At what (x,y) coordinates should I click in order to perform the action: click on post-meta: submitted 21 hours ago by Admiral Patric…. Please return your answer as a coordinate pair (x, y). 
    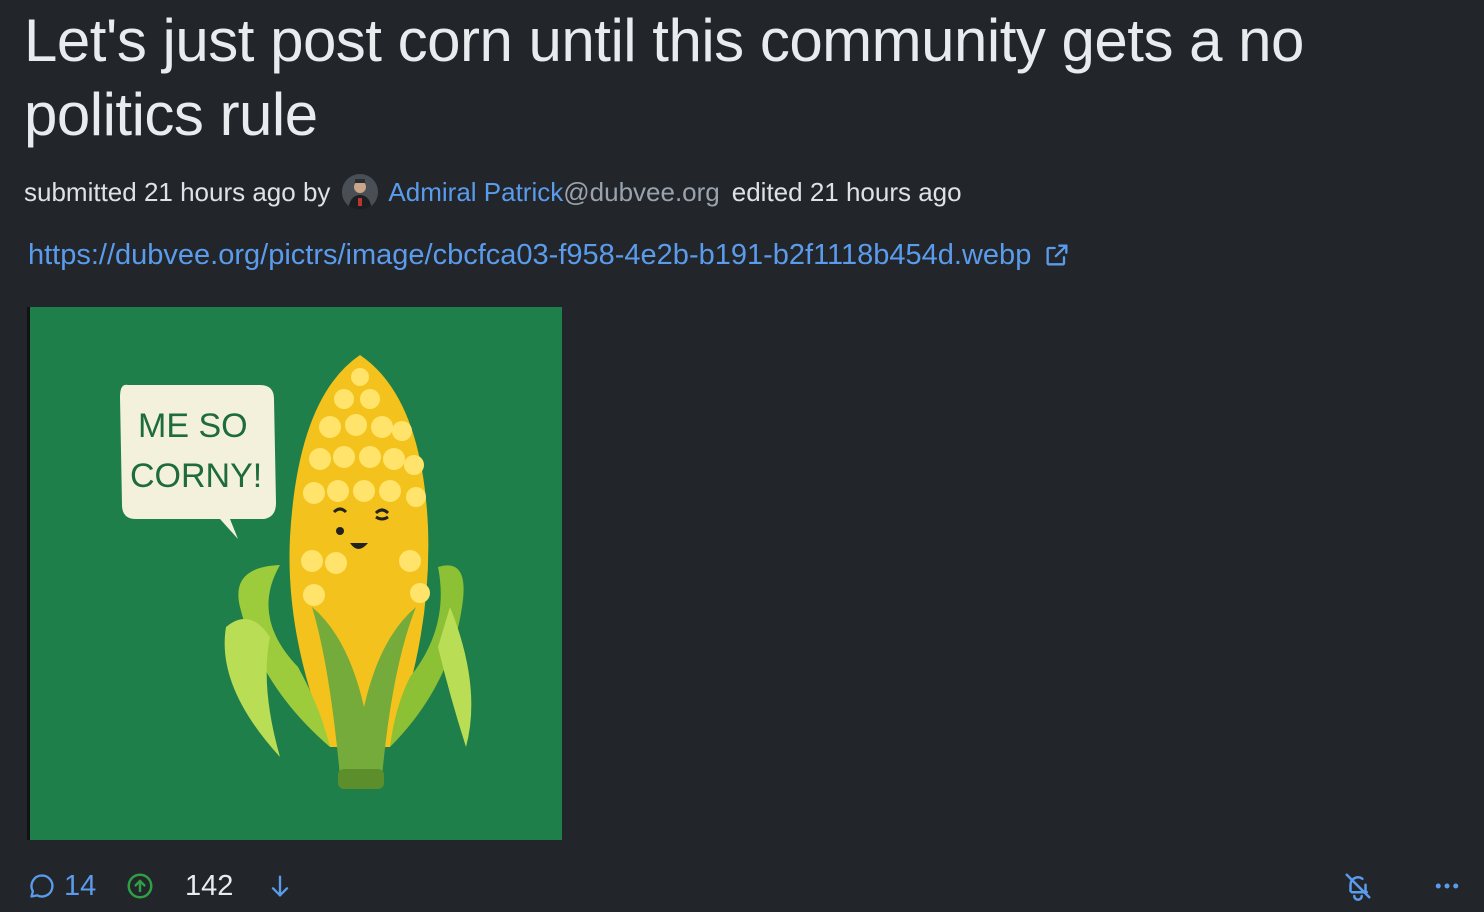
    Looking at the image, I should click on (493, 192).